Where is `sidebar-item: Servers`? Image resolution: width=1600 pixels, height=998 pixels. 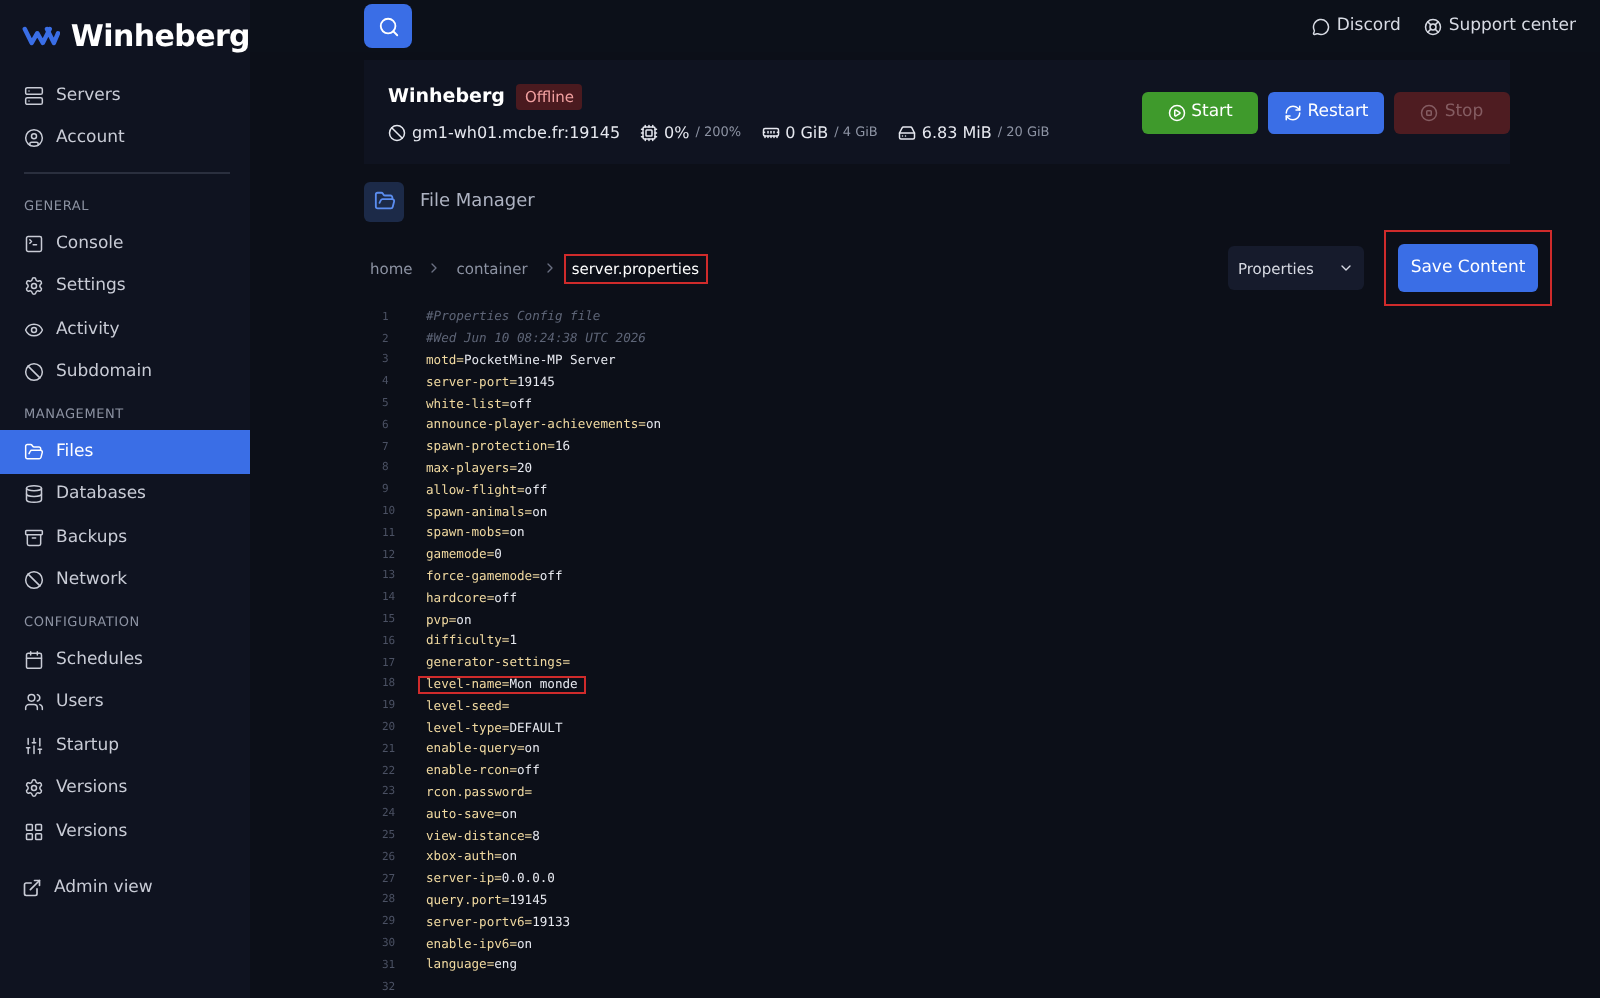
sidebar-item: Servers is located at coordinates (125, 95).